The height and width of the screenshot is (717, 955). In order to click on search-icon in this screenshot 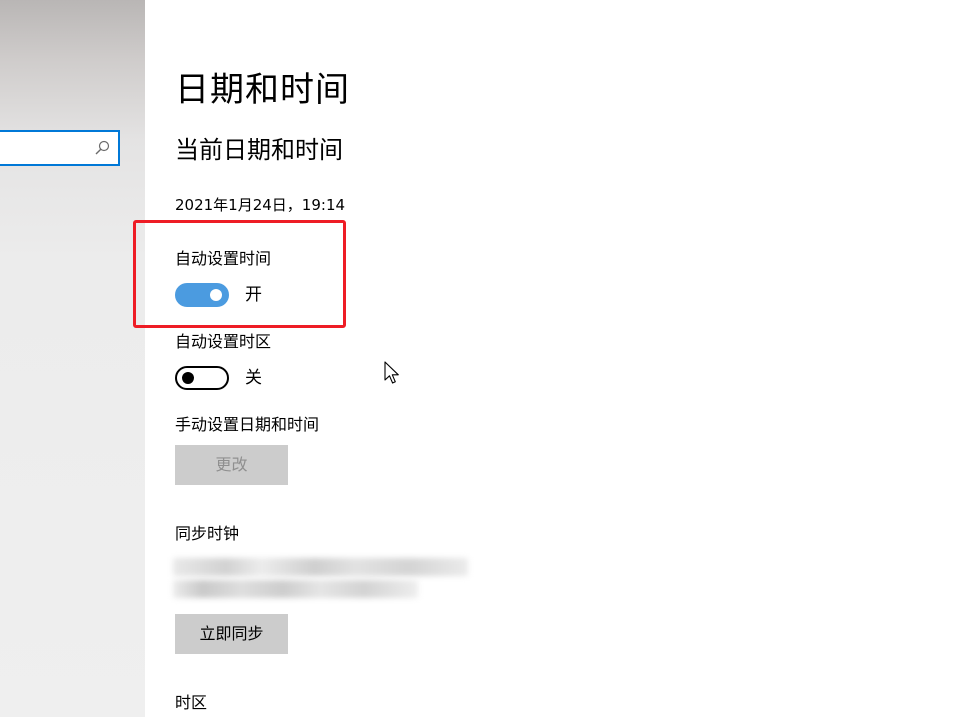, I will do `click(102, 148)`.